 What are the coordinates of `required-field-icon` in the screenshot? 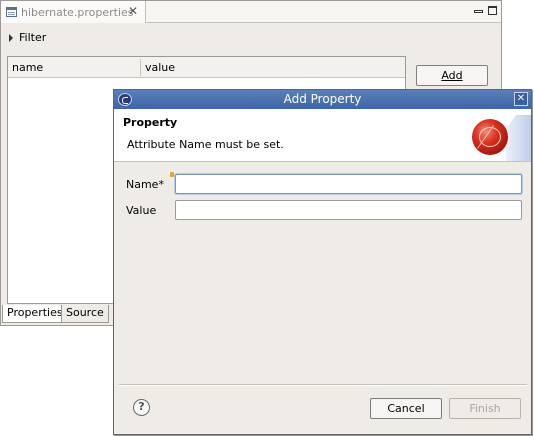 It's located at (172, 174).